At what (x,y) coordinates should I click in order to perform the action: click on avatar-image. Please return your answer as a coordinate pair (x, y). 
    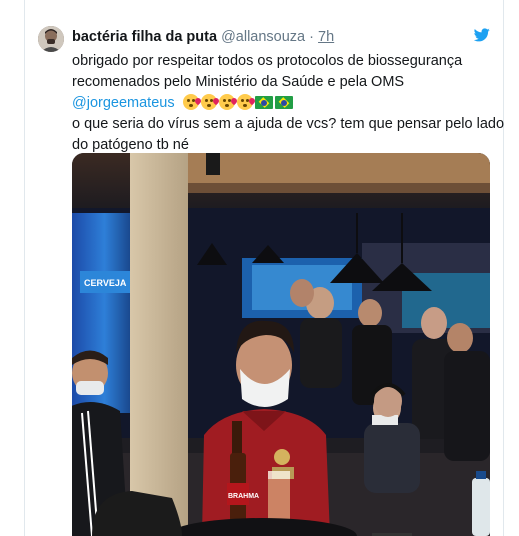
    Looking at the image, I should click on (51, 39).